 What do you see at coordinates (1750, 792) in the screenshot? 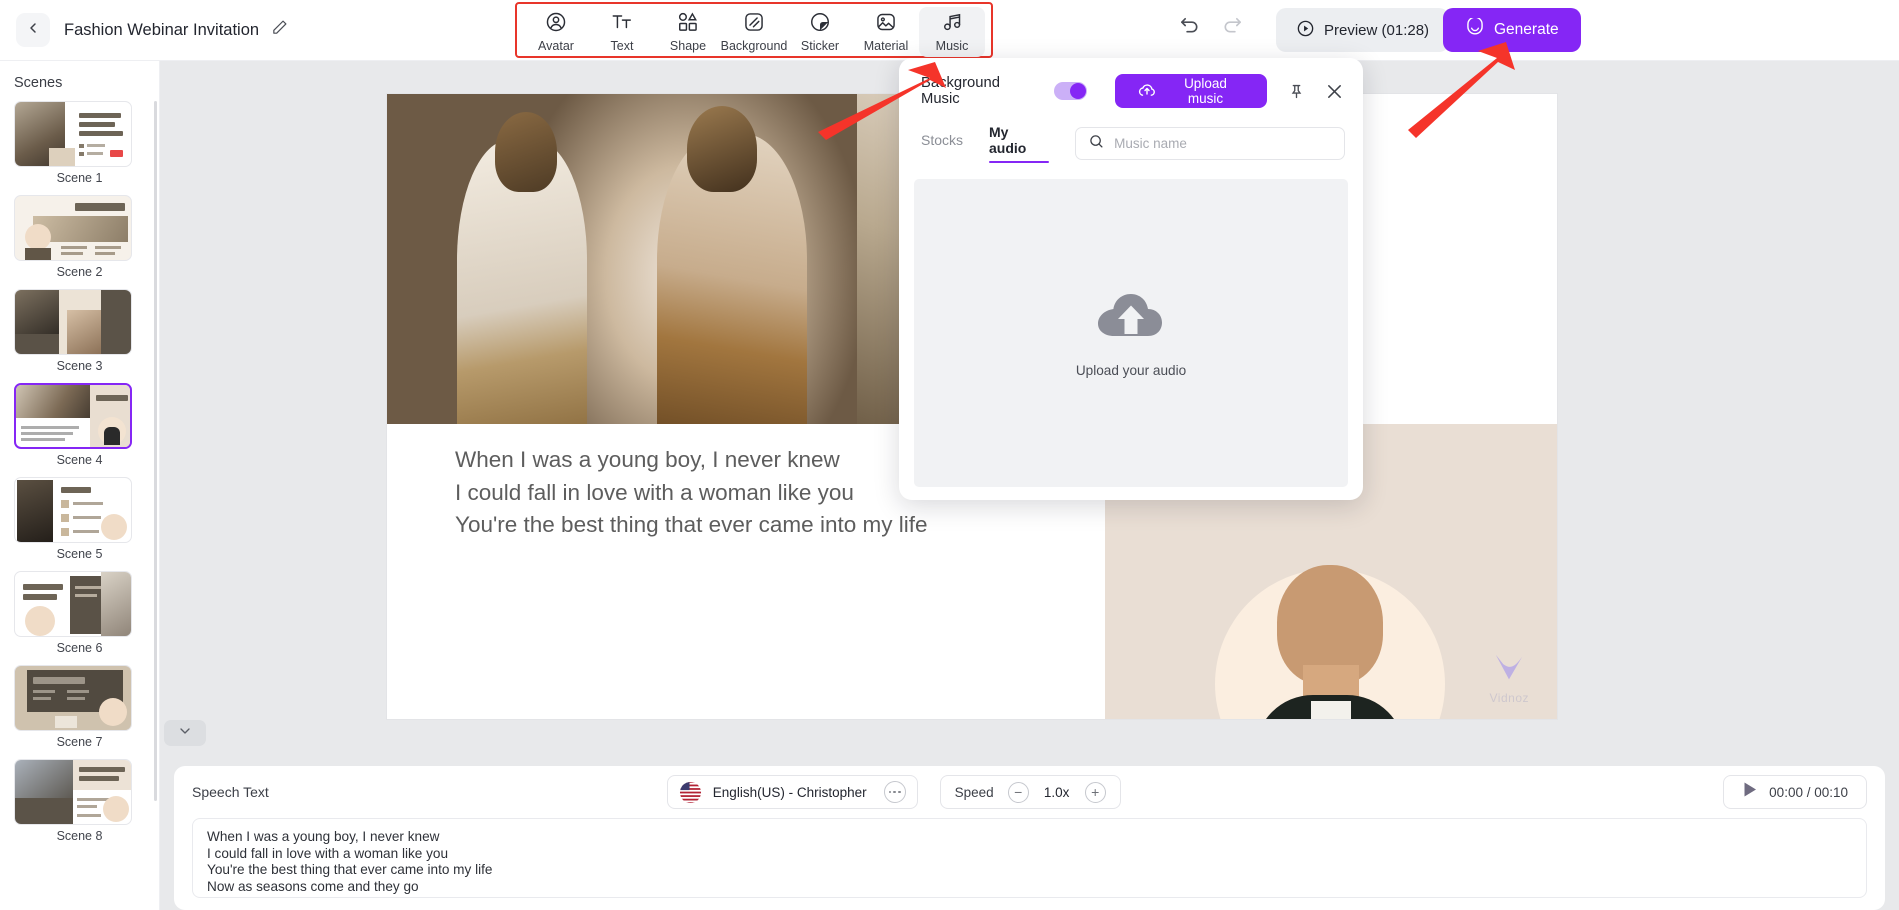
I see `play-icon` at bounding box center [1750, 792].